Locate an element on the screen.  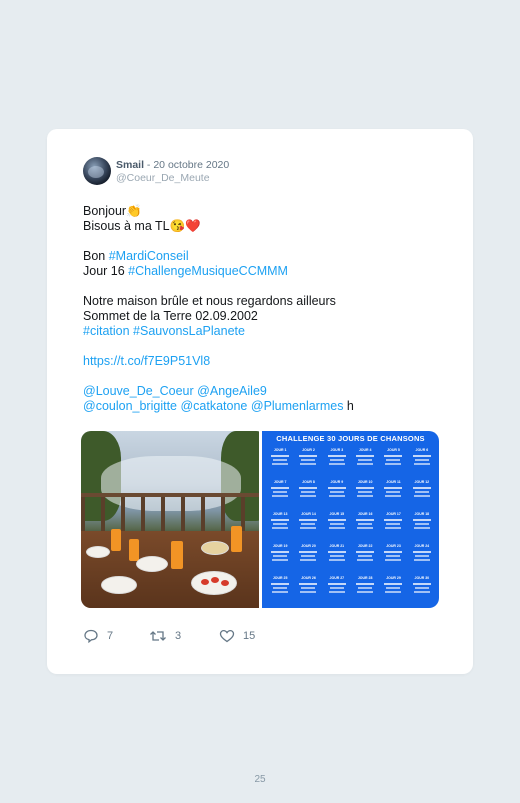
poster-day-label: JOUR 14 is located at coordinates (308, 514).